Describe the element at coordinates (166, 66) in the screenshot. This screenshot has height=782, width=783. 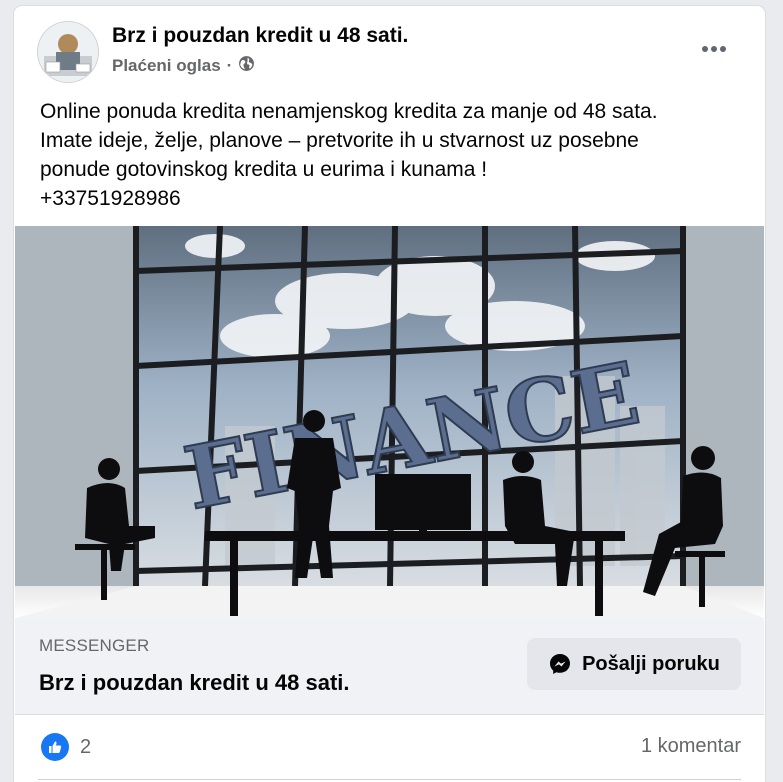
I see `sponsored-label: Plaćeni oglas` at that location.